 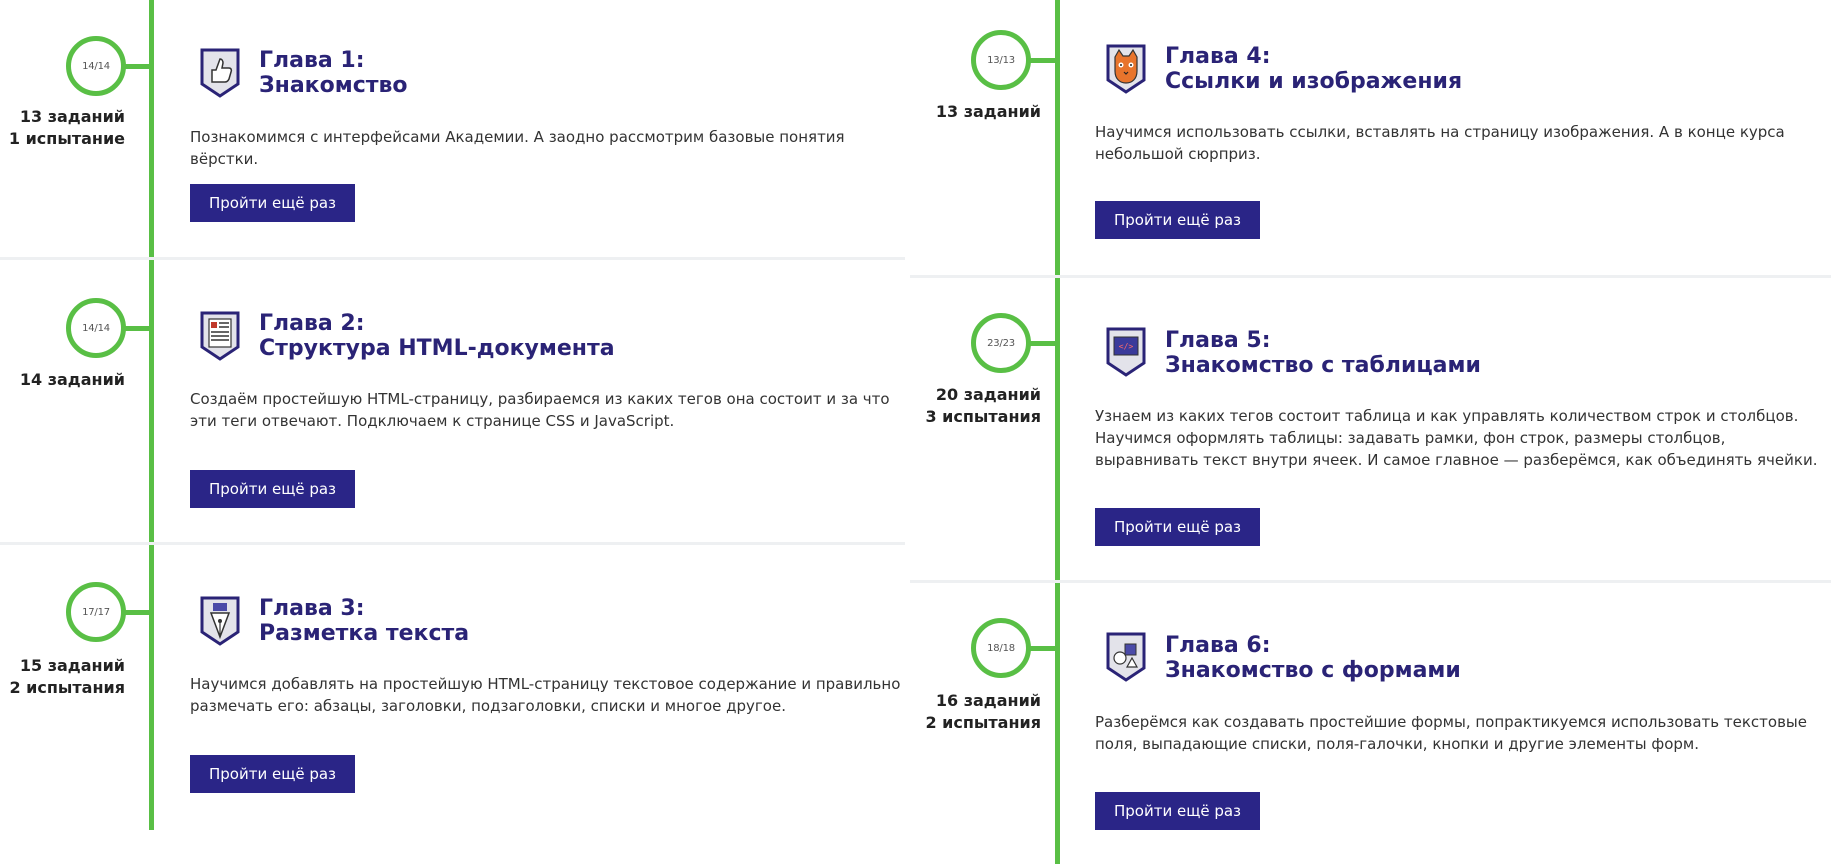 What do you see at coordinates (1218, 645) in the screenshot?
I see `chapter-number: Глава 6:` at bounding box center [1218, 645].